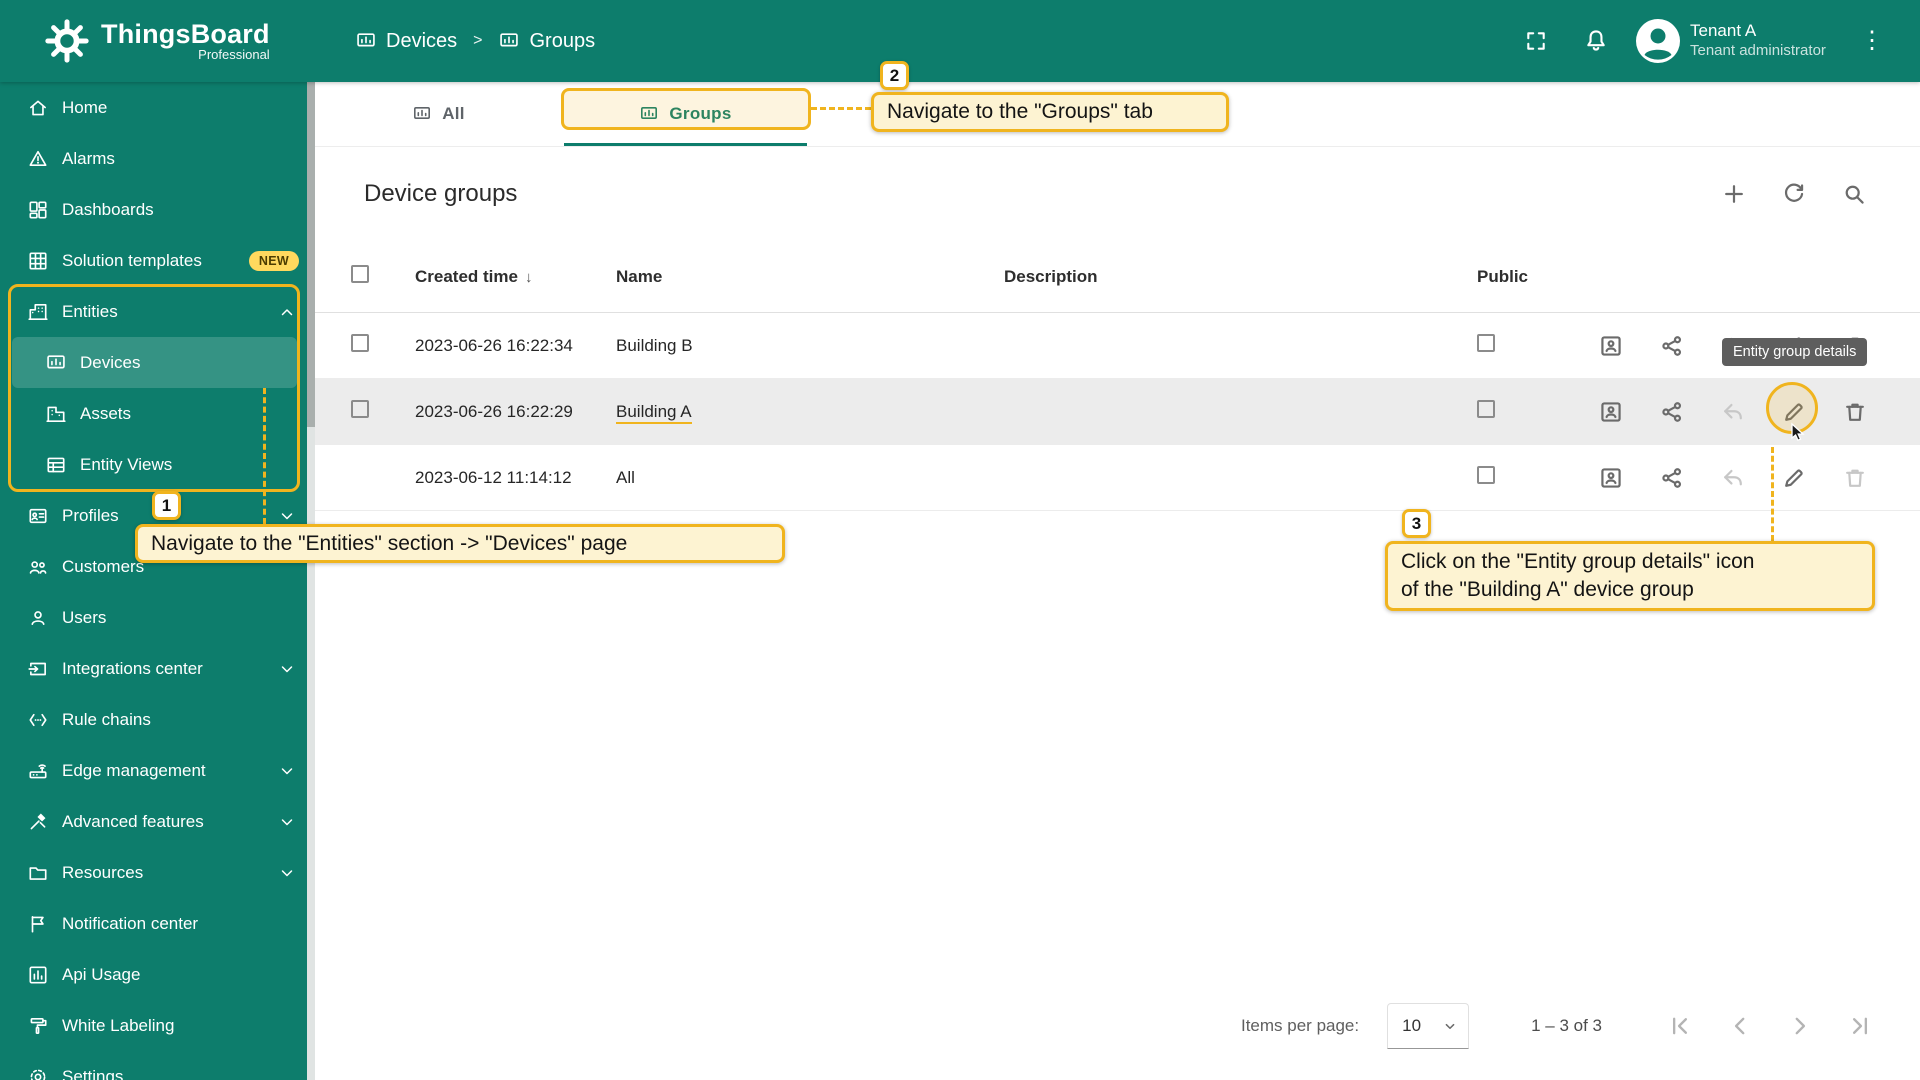 The image size is (1920, 1080). What do you see at coordinates (1596, 41) in the screenshot?
I see `notifications-button` at bounding box center [1596, 41].